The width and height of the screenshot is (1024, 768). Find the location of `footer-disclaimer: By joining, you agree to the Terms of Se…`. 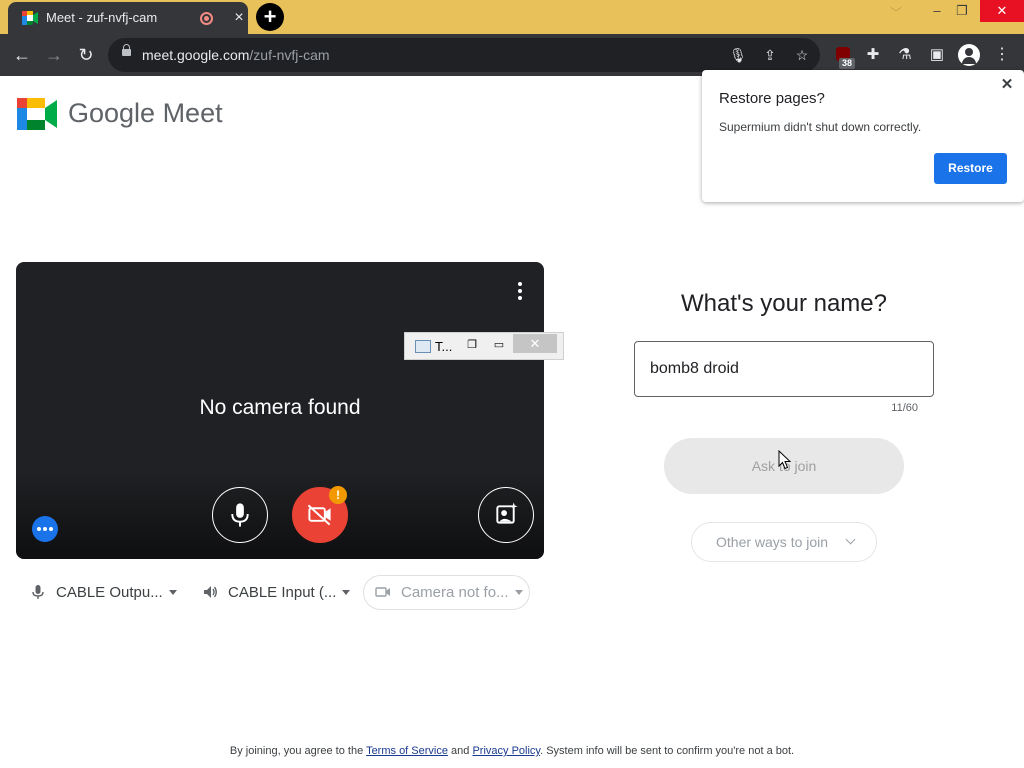

footer-disclaimer: By joining, you agree to the Terms of Se… is located at coordinates (512, 751).